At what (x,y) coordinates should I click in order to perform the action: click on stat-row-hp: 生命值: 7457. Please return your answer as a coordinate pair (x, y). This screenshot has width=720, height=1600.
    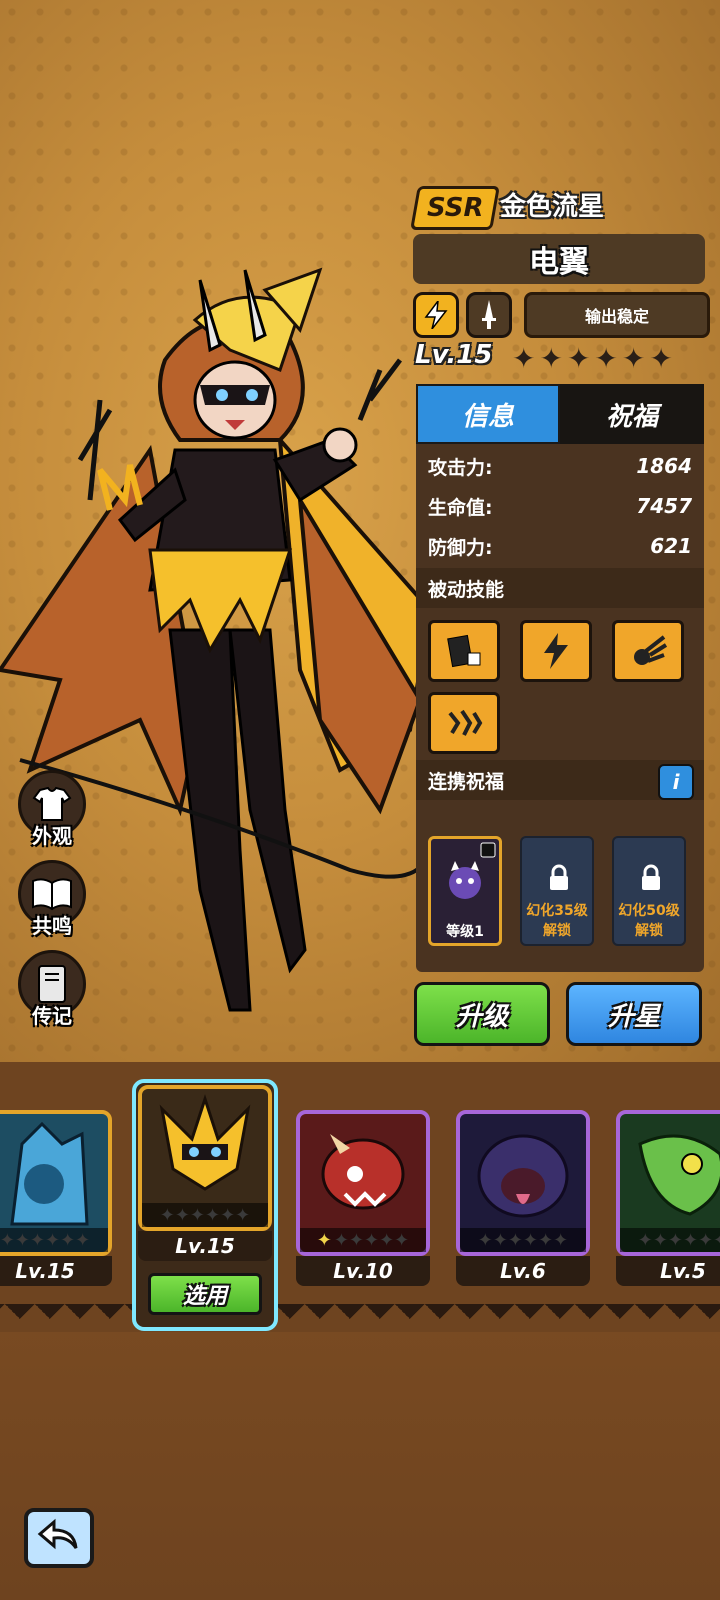
    Looking at the image, I should click on (560, 506).